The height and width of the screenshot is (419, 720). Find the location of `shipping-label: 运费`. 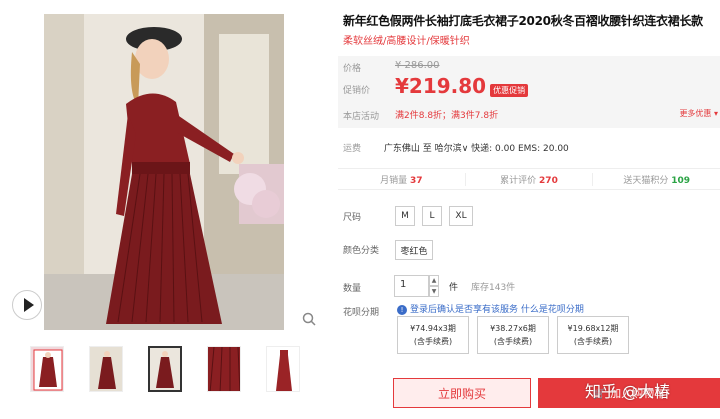

shipping-label: 运费 is located at coordinates (352, 149).